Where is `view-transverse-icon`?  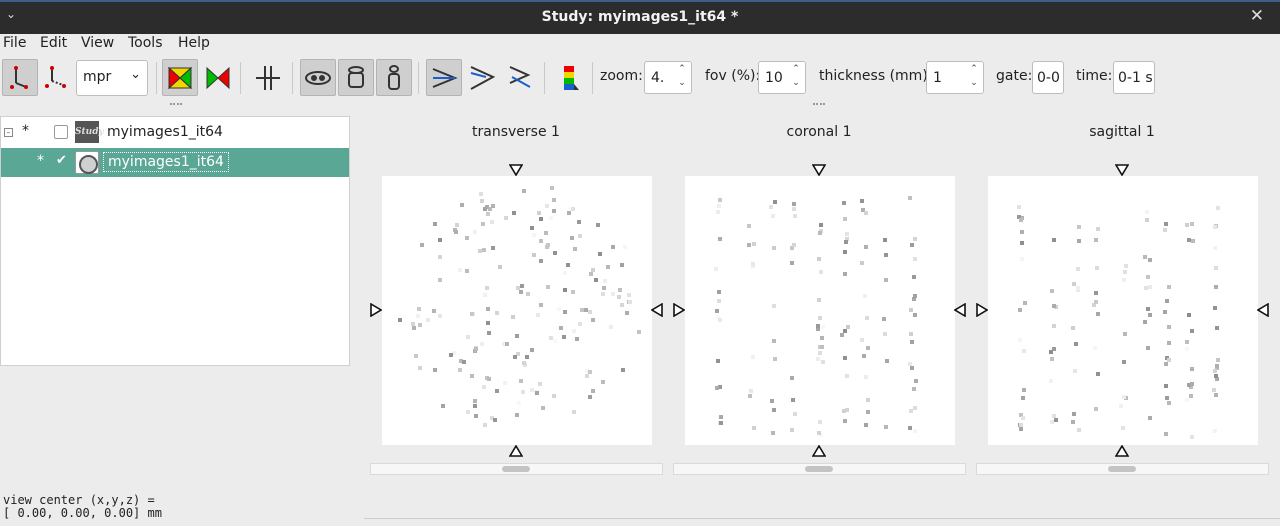 view-transverse-icon is located at coordinates (444, 77).